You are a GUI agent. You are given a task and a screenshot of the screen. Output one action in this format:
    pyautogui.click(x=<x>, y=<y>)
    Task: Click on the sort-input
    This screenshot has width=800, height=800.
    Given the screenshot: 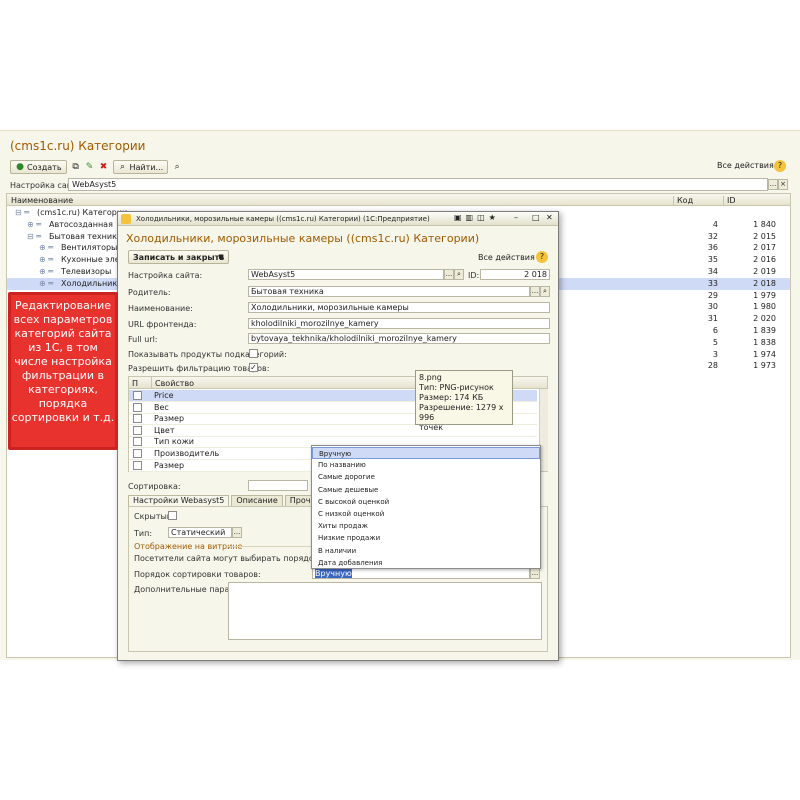 What is the action you would take?
    pyautogui.click(x=278, y=485)
    